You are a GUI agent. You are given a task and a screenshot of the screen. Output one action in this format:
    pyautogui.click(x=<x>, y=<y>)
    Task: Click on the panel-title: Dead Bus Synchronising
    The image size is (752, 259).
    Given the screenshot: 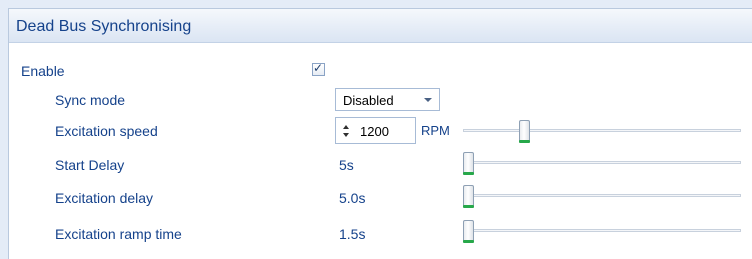 What is the action you would take?
    pyautogui.click(x=104, y=26)
    